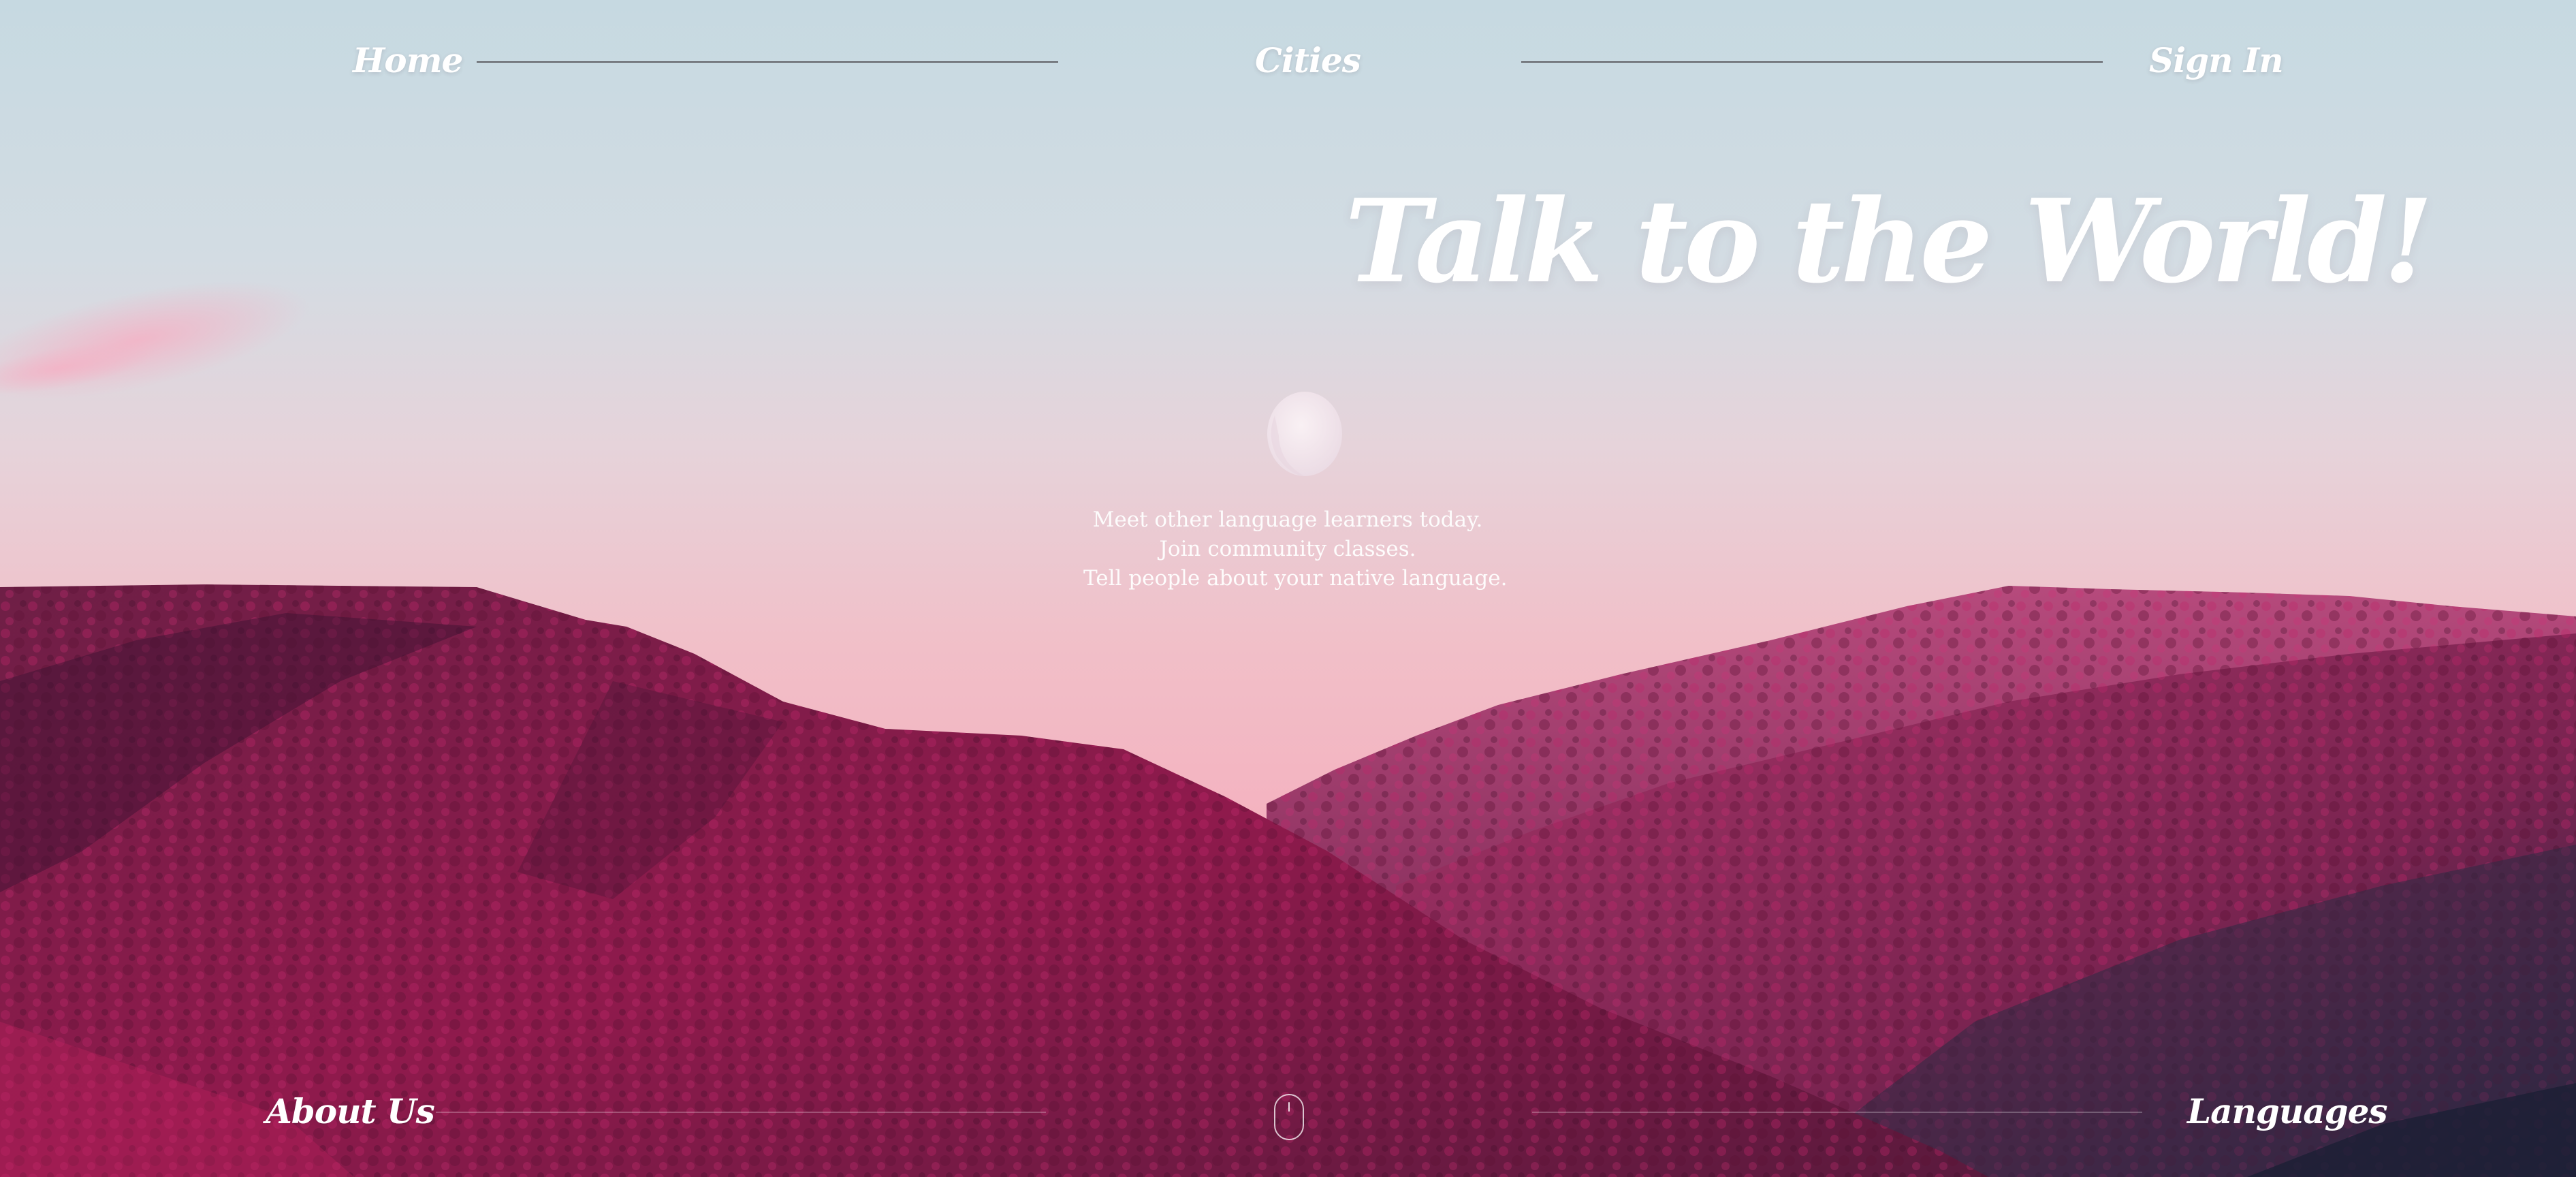 The width and height of the screenshot is (2576, 1177). I want to click on nav-languages-link: Languages, so click(2287, 1112).